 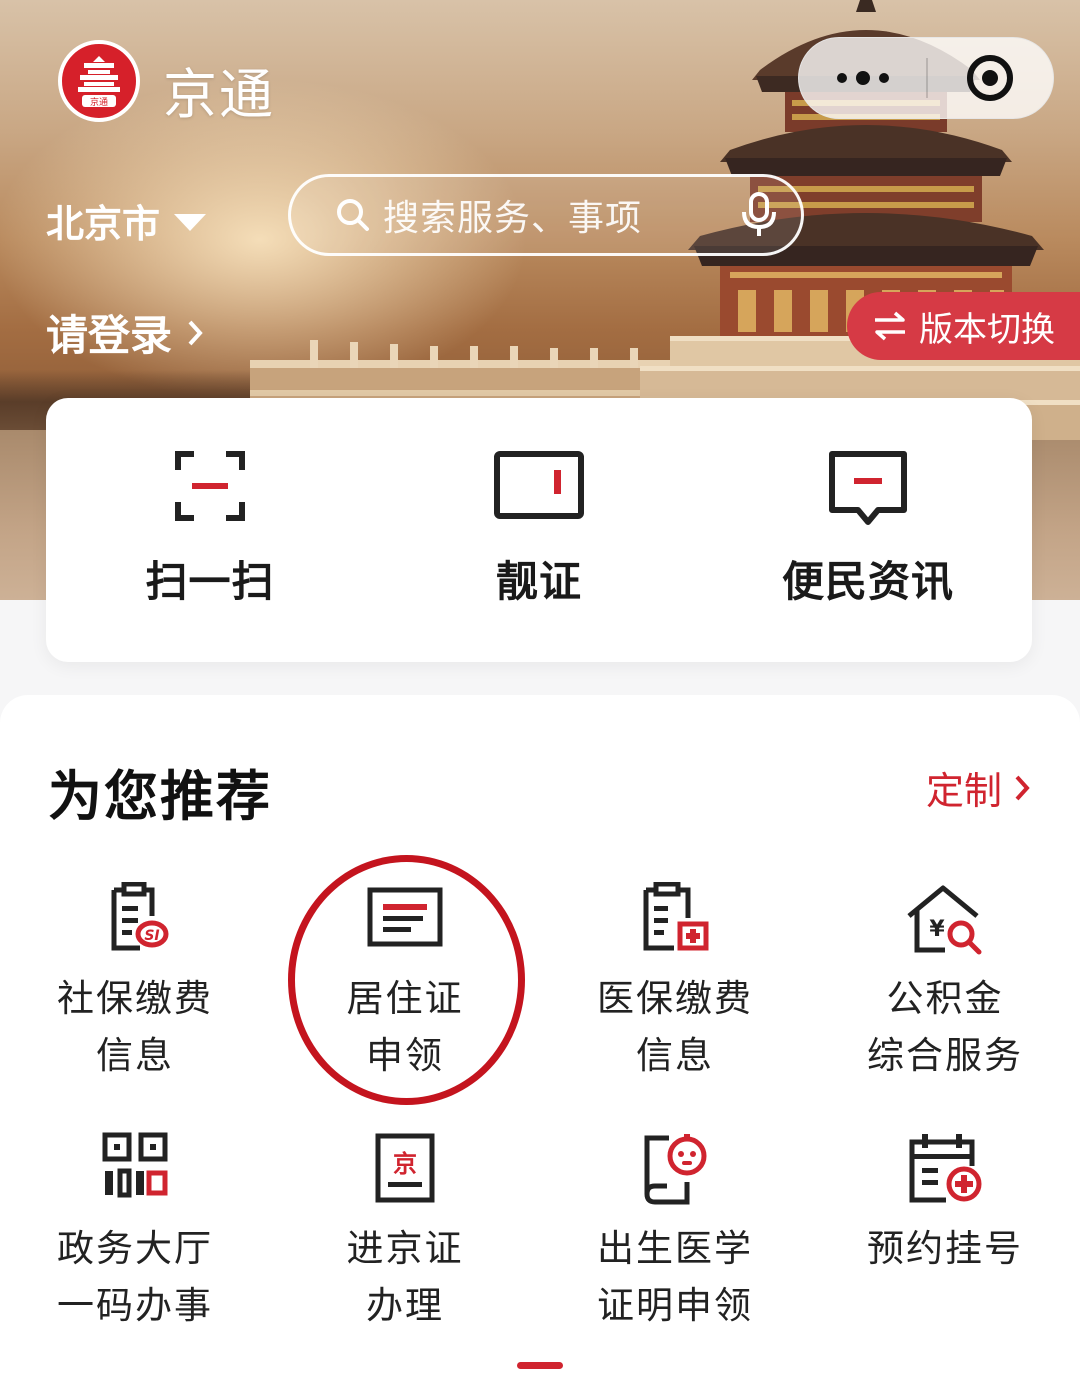 What do you see at coordinates (675, 1169) in the screenshot?
I see `birth-certificate-icon` at bounding box center [675, 1169].